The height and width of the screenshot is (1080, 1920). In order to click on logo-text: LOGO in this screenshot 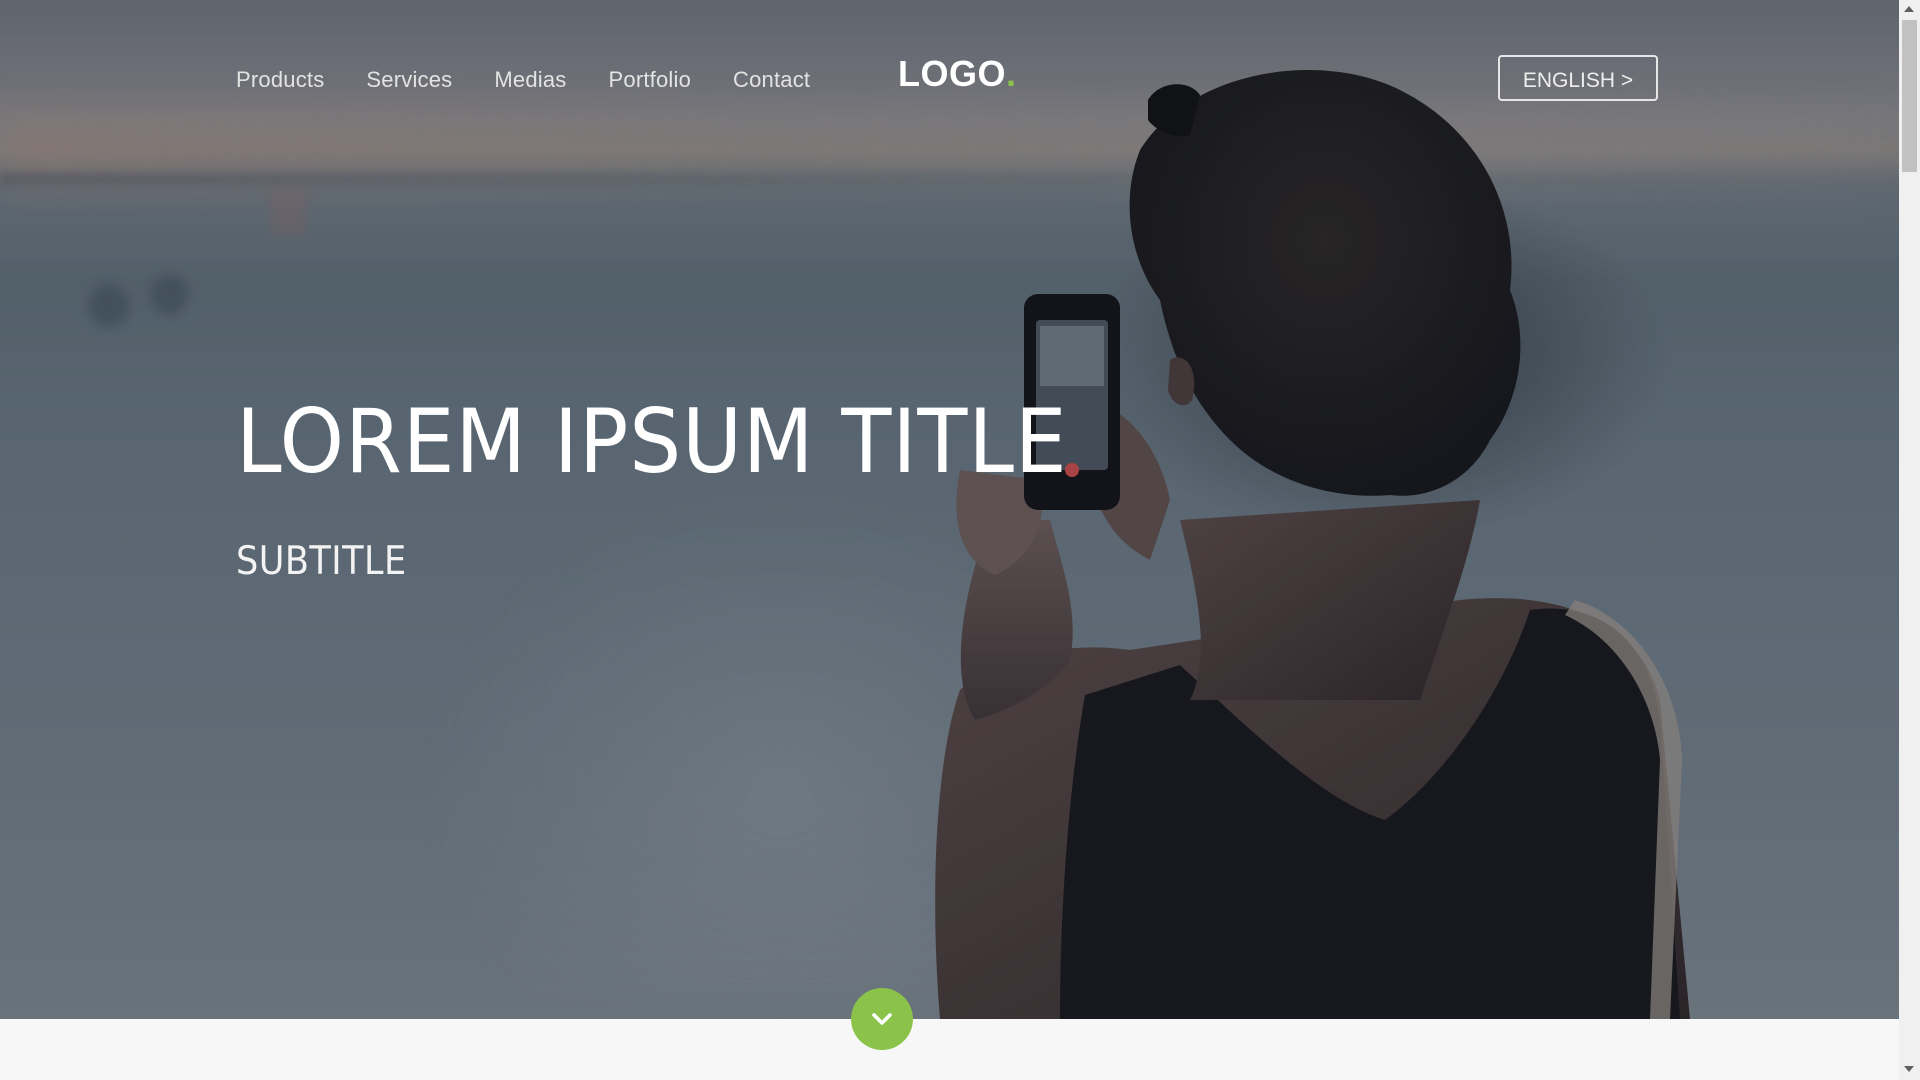, I will do `click(952, 73)`.